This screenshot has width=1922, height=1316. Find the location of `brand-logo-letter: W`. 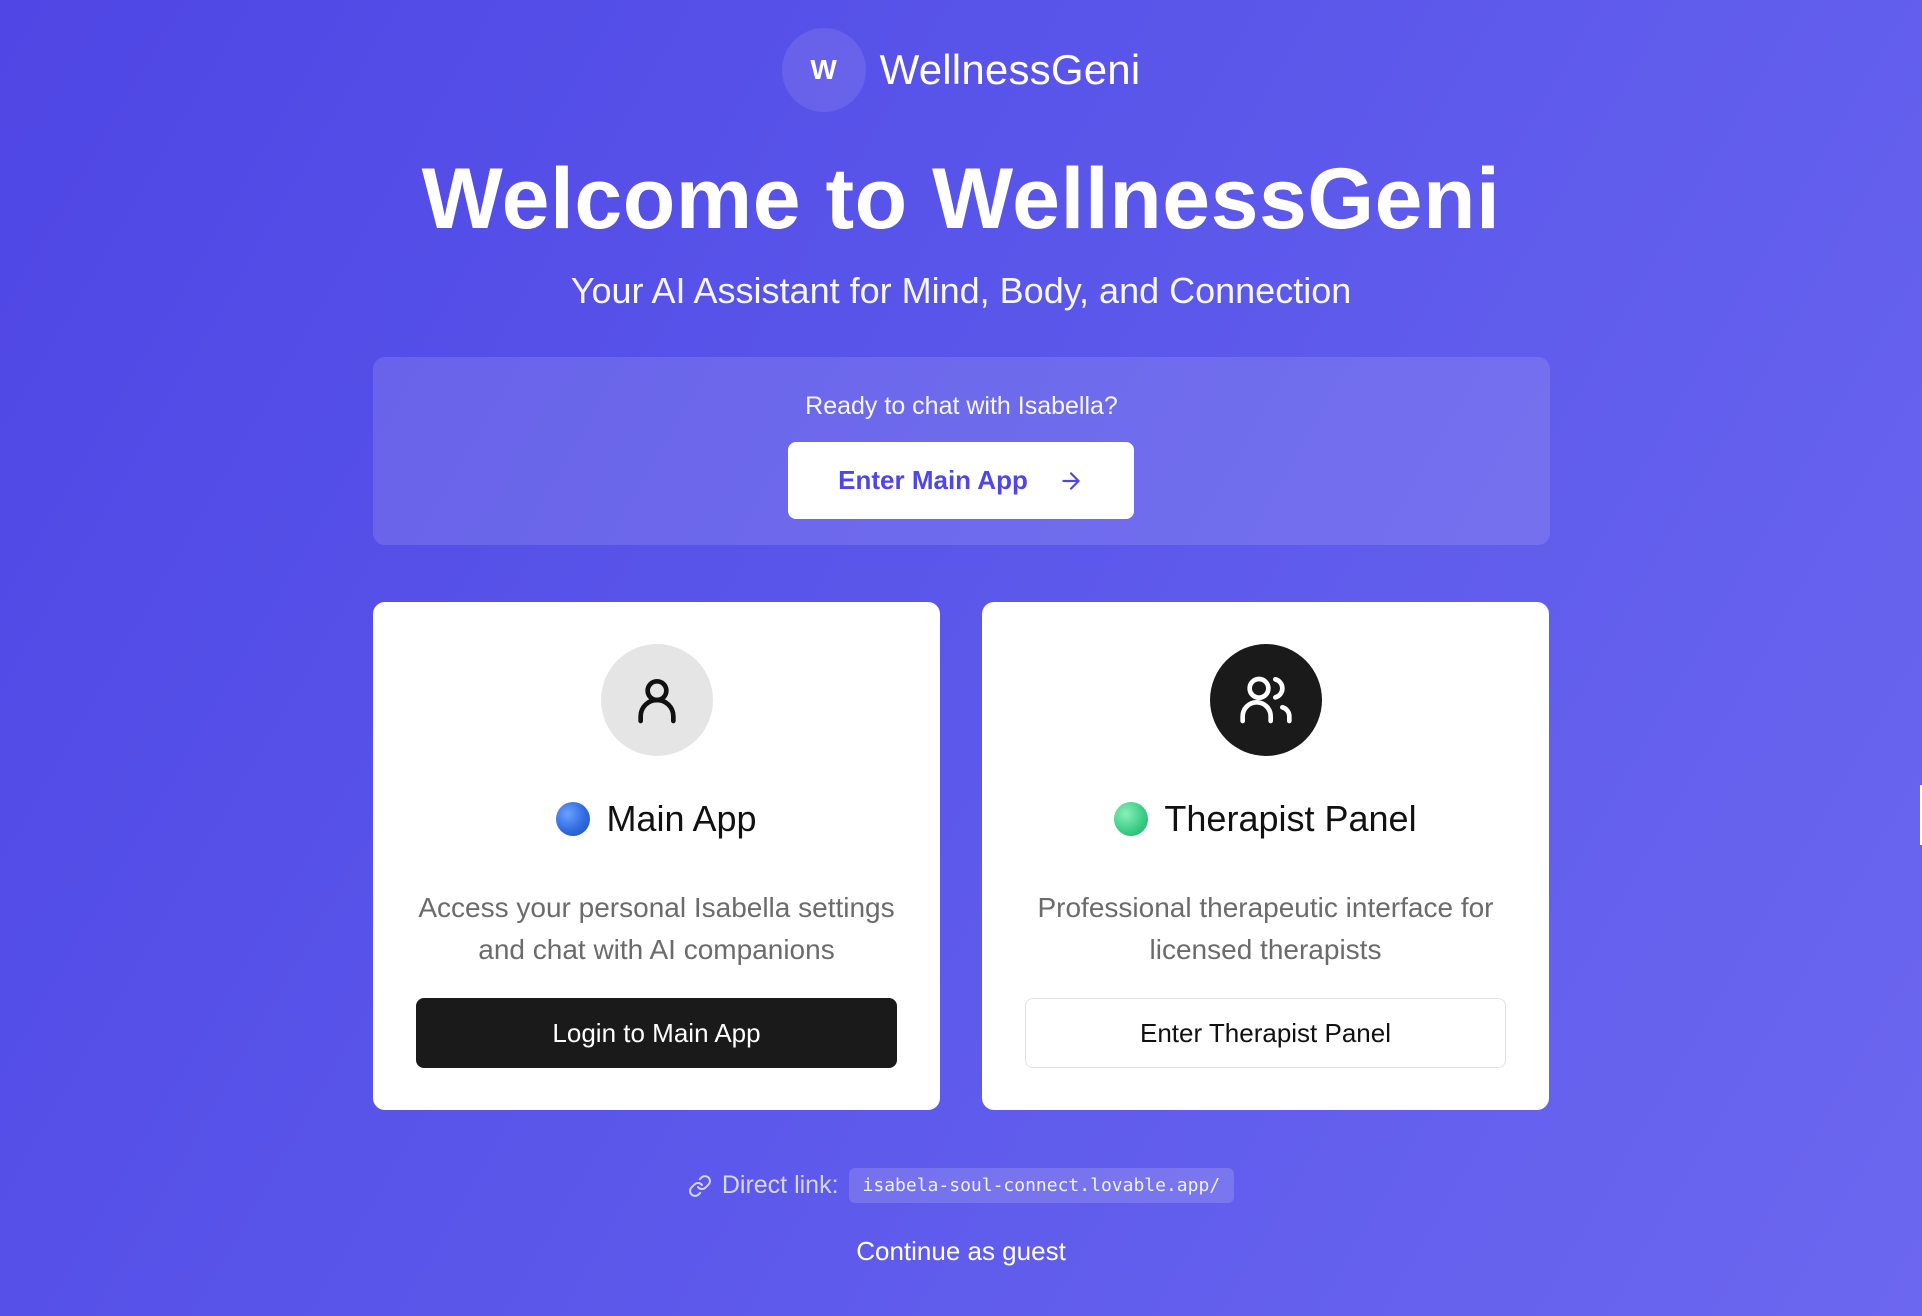

brand-logo-letter: W is located at coordinates (823, 69).